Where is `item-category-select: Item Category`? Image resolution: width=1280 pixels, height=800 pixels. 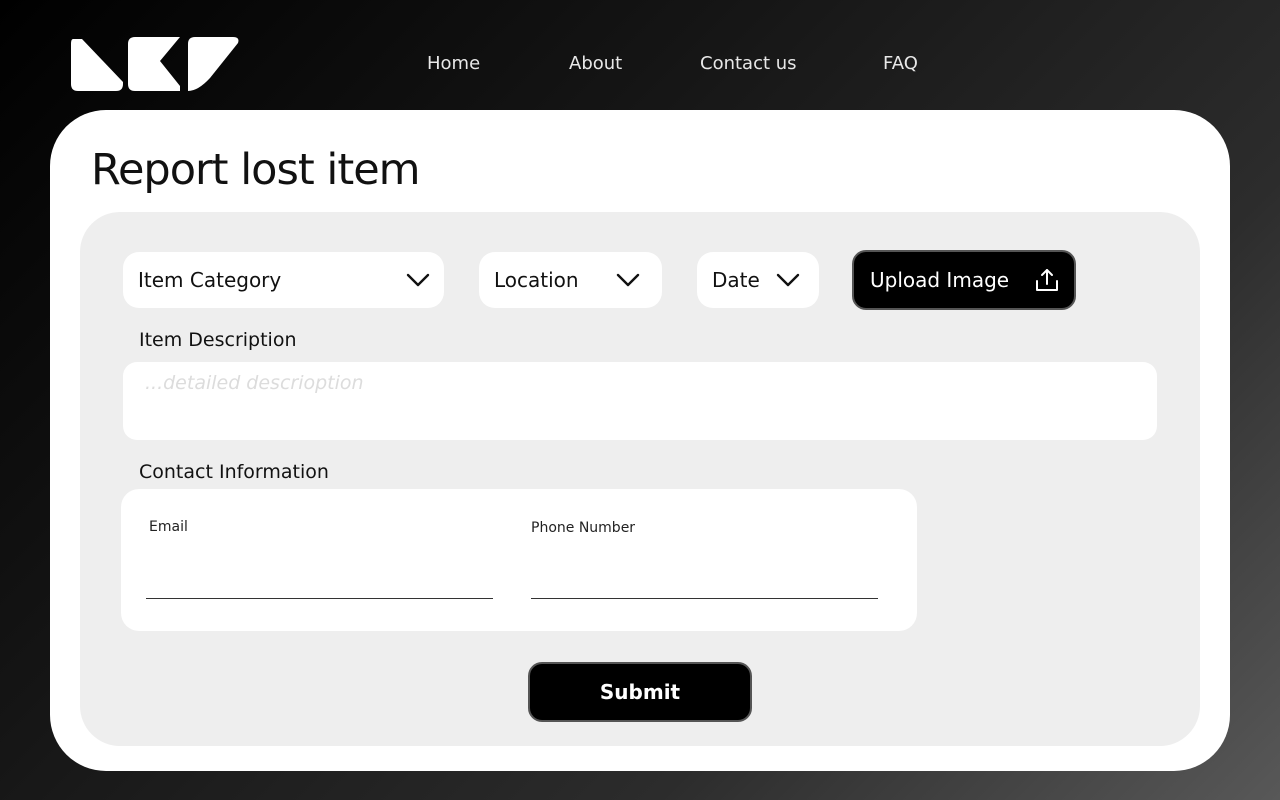
item-category-select: Item Category is located at coordinates (283, 280).